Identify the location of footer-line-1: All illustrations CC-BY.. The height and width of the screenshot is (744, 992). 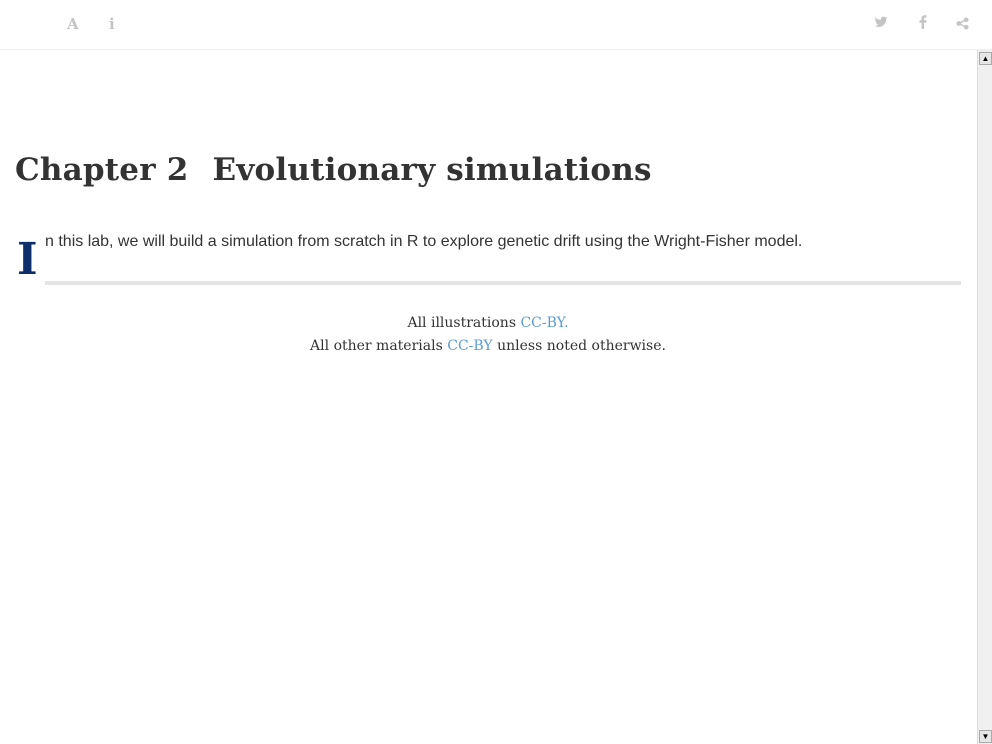
(488, 323).